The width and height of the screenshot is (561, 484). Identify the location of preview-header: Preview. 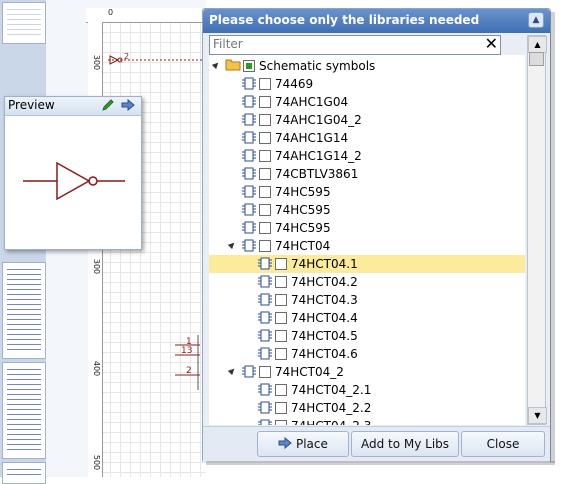
(73, 106).